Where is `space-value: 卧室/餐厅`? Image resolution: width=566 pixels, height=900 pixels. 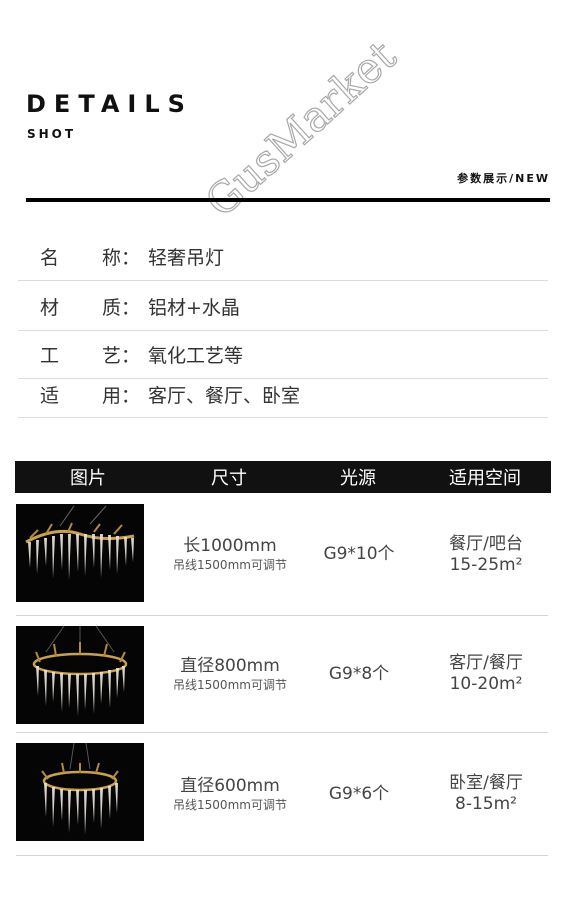
space-value: 卧室/餐厅 is located at coordinates (486, 783).